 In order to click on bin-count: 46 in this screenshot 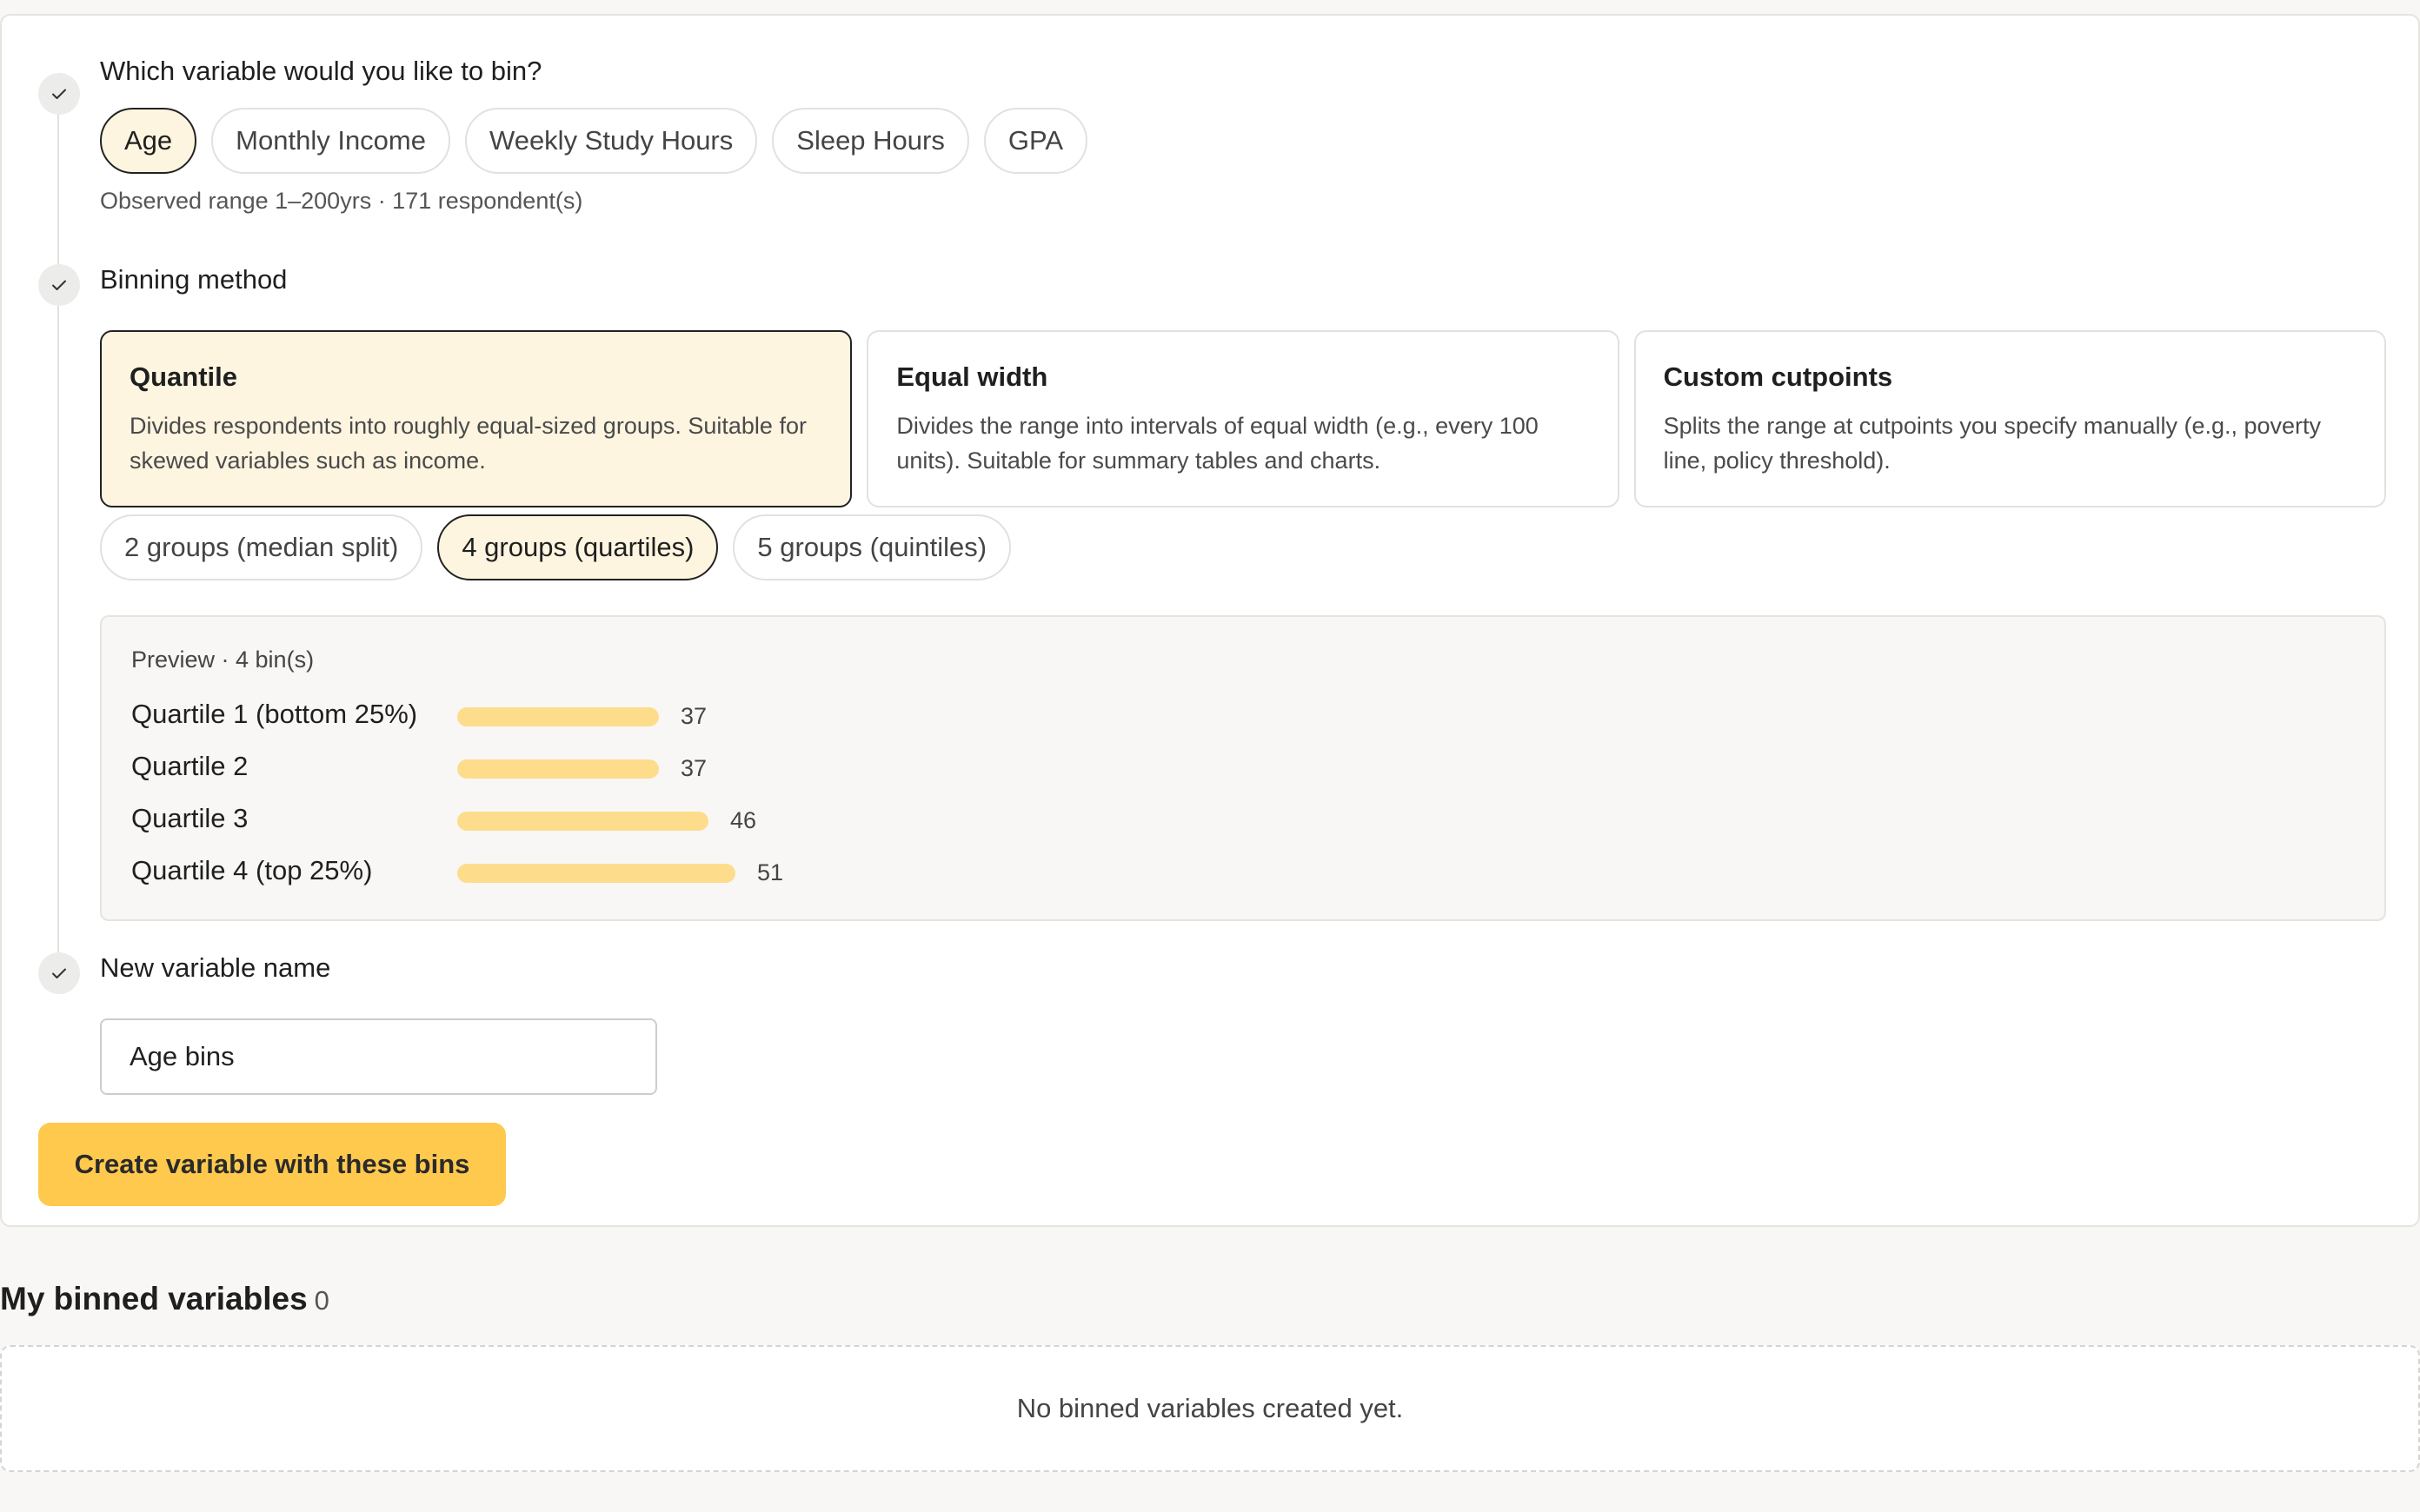, I will do `click(743, 820)`.